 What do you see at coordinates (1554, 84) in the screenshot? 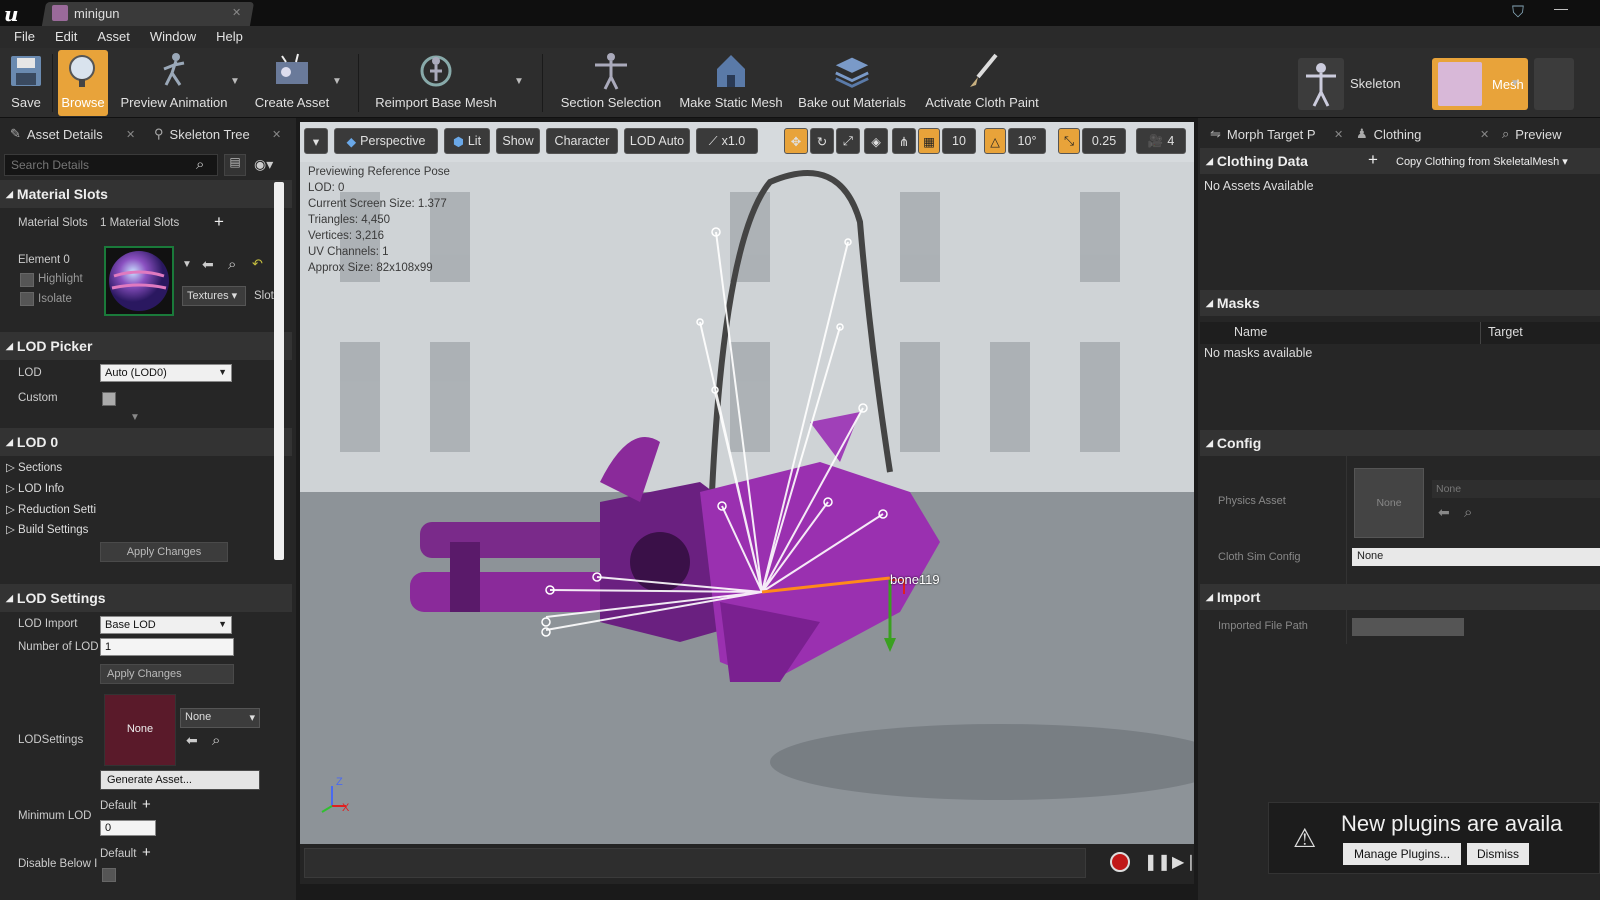
I see `animation-mode-thumbnail-icon` at bounding box center [1554, 84].